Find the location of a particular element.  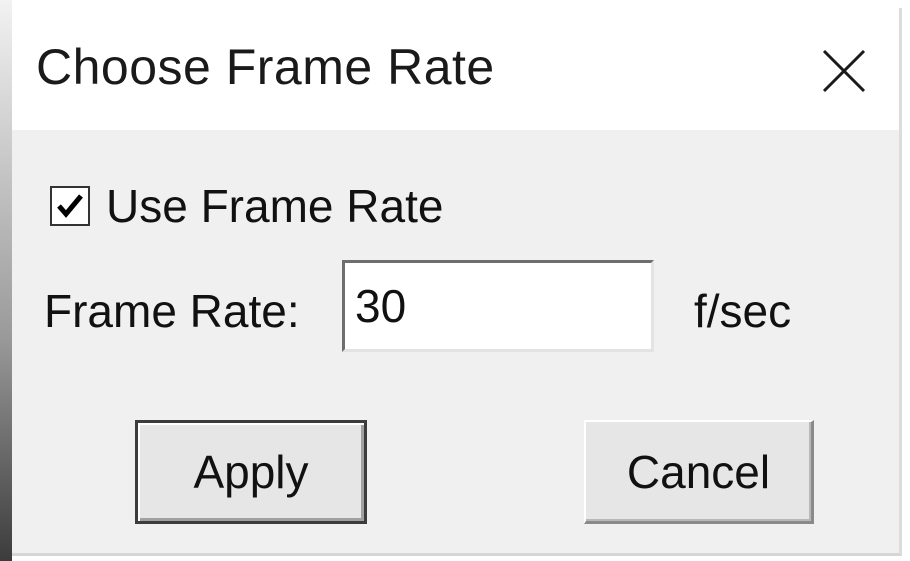

dialog-title: Choose Frame Rate is located at coordinates (265, 67).